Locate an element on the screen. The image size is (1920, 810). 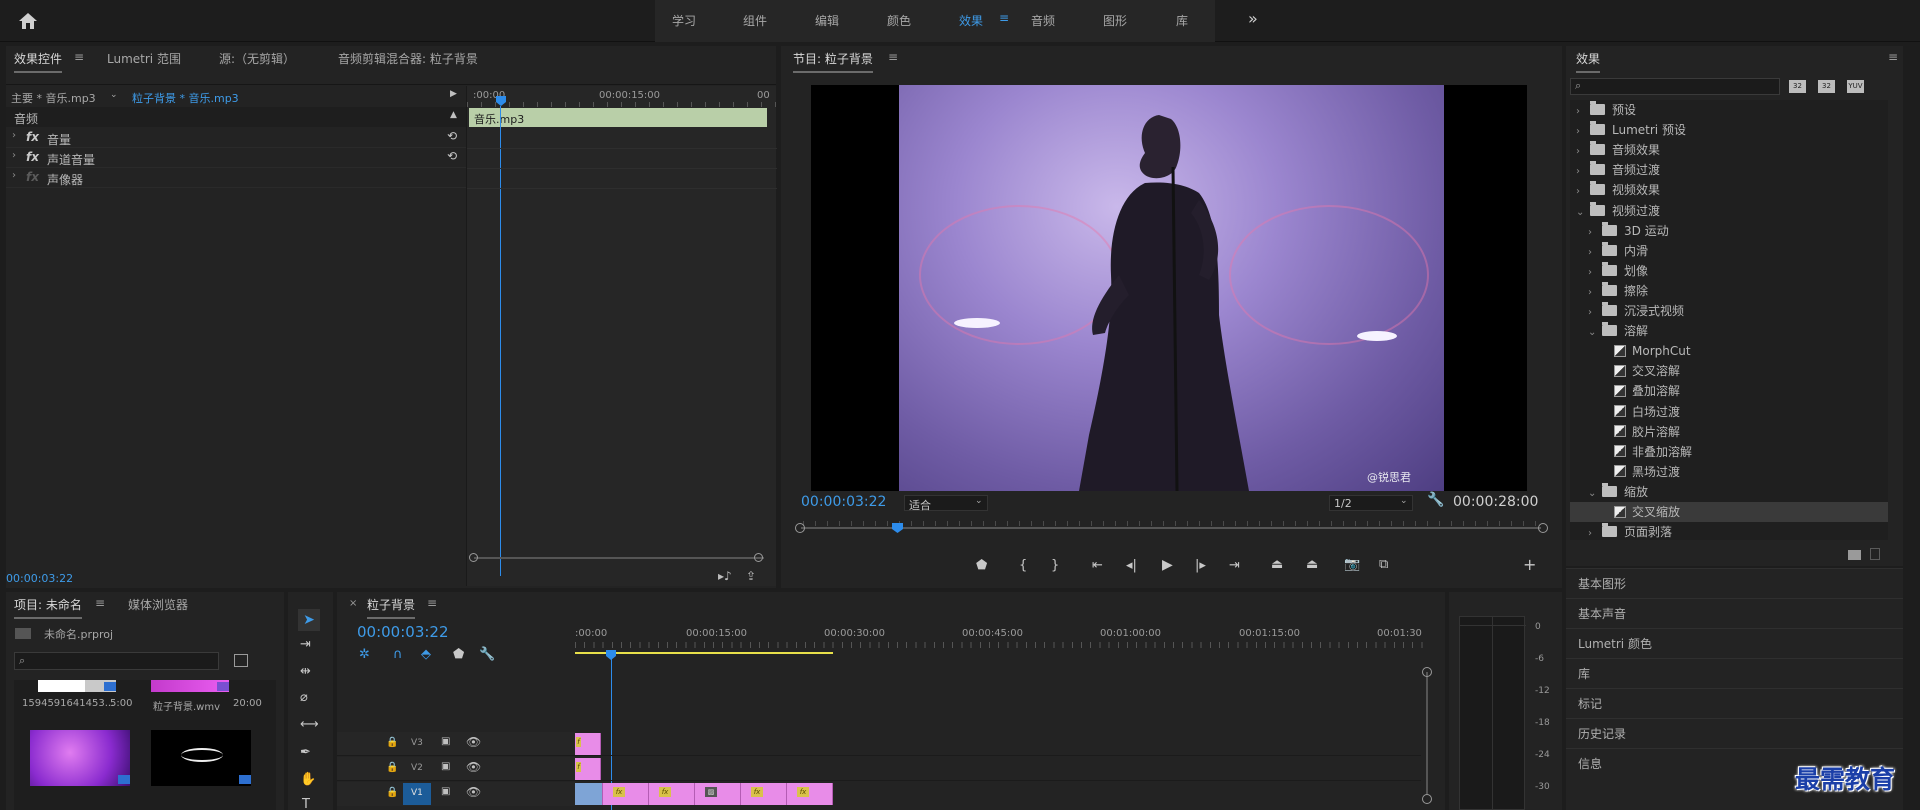
accelerated-effects-icon: 32 is located at coordinates (1797, 86).